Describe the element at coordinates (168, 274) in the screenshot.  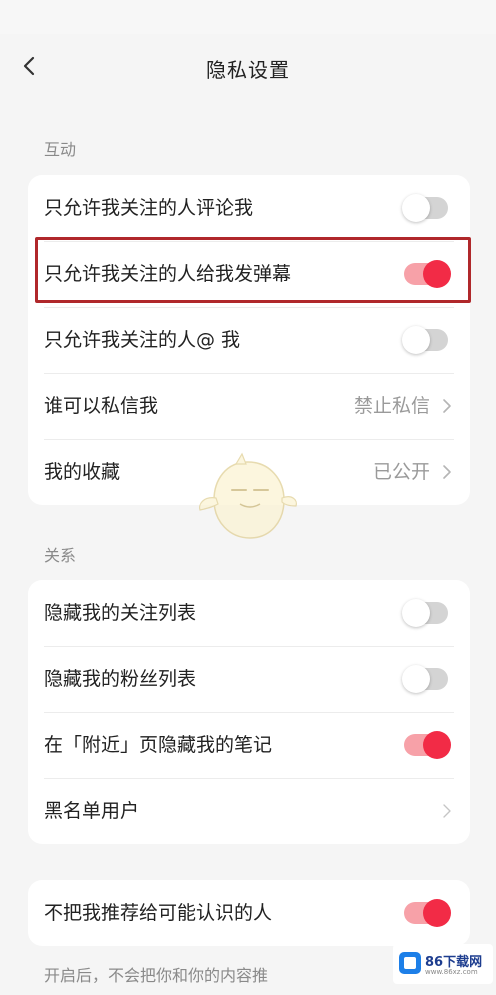
I see `row-label: 只允许我关注的人给我发弹幕` at that location.